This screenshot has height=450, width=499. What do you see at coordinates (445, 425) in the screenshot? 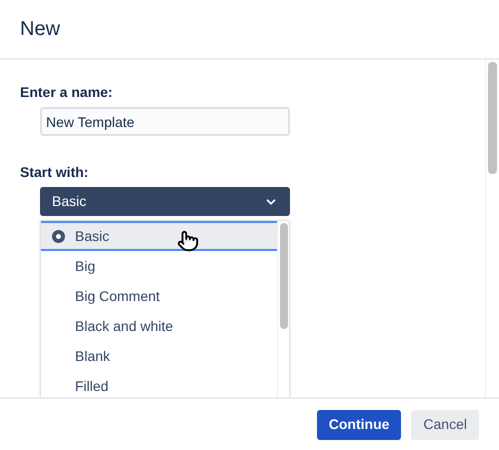
I see `cancel-button: Cancel` at bounding box center [445, 425].